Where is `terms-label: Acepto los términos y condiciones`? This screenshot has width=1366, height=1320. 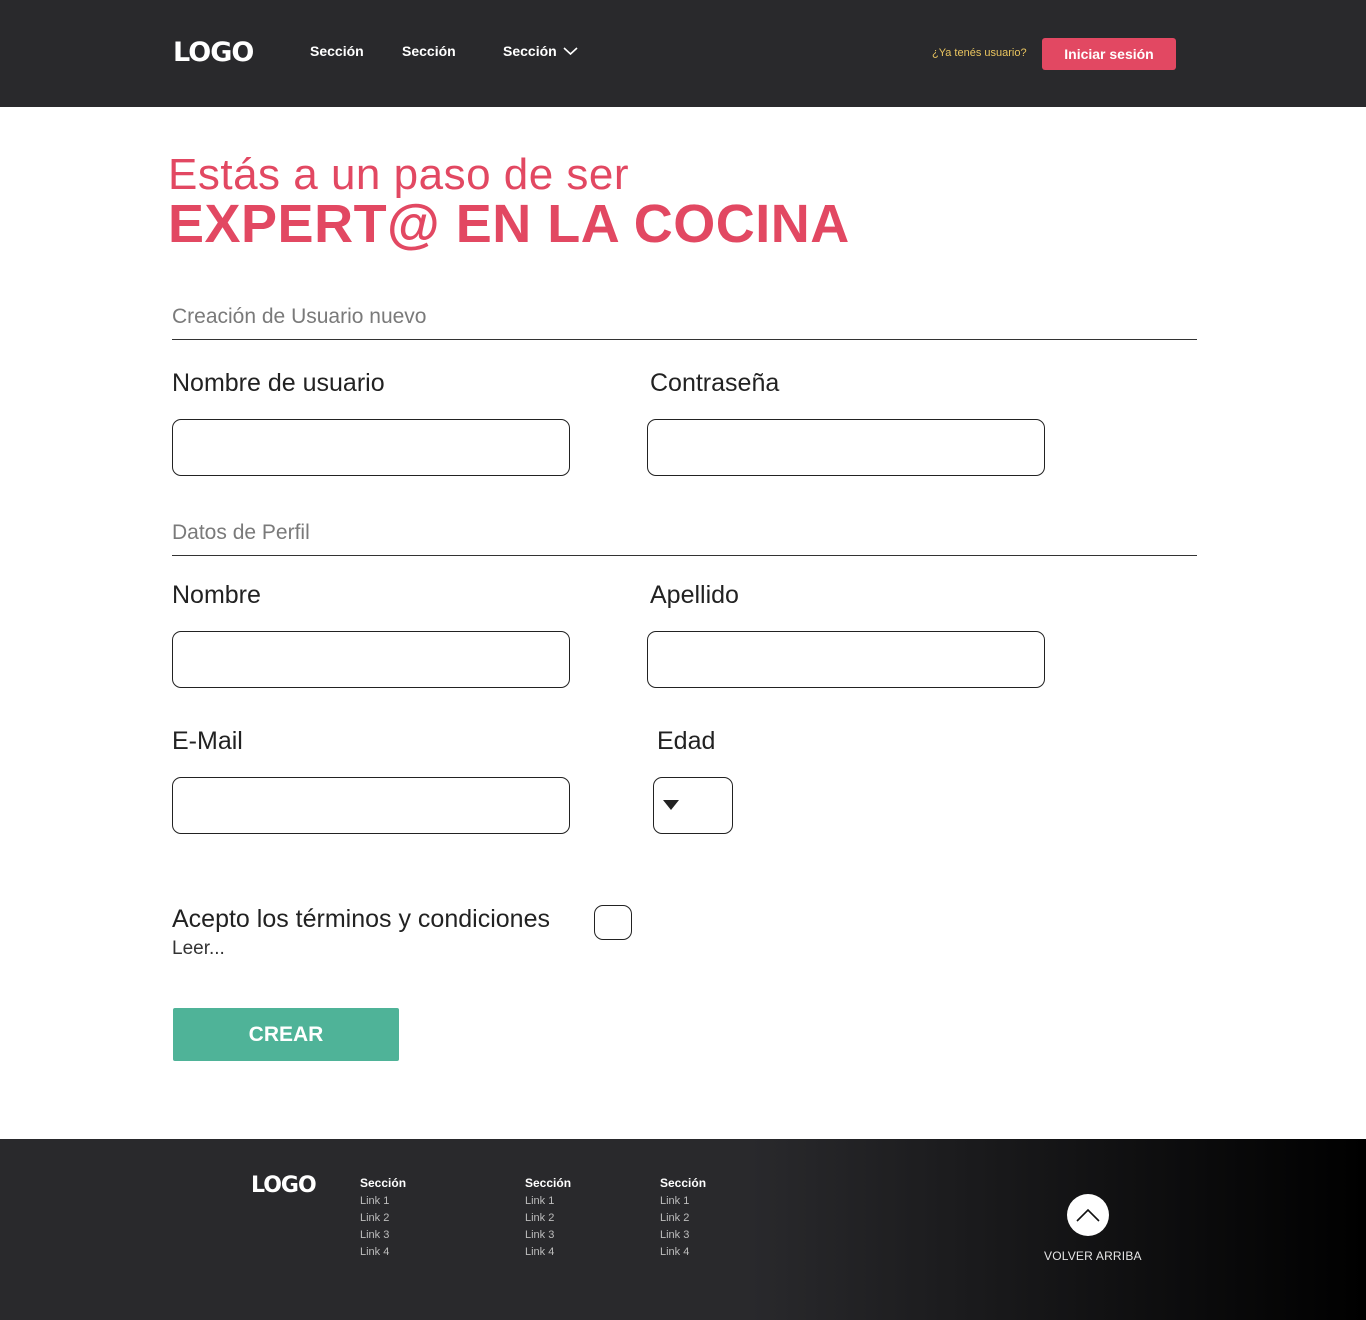
terms-label: Acepto los términos y condiciones is located at coordinates (361, 919).